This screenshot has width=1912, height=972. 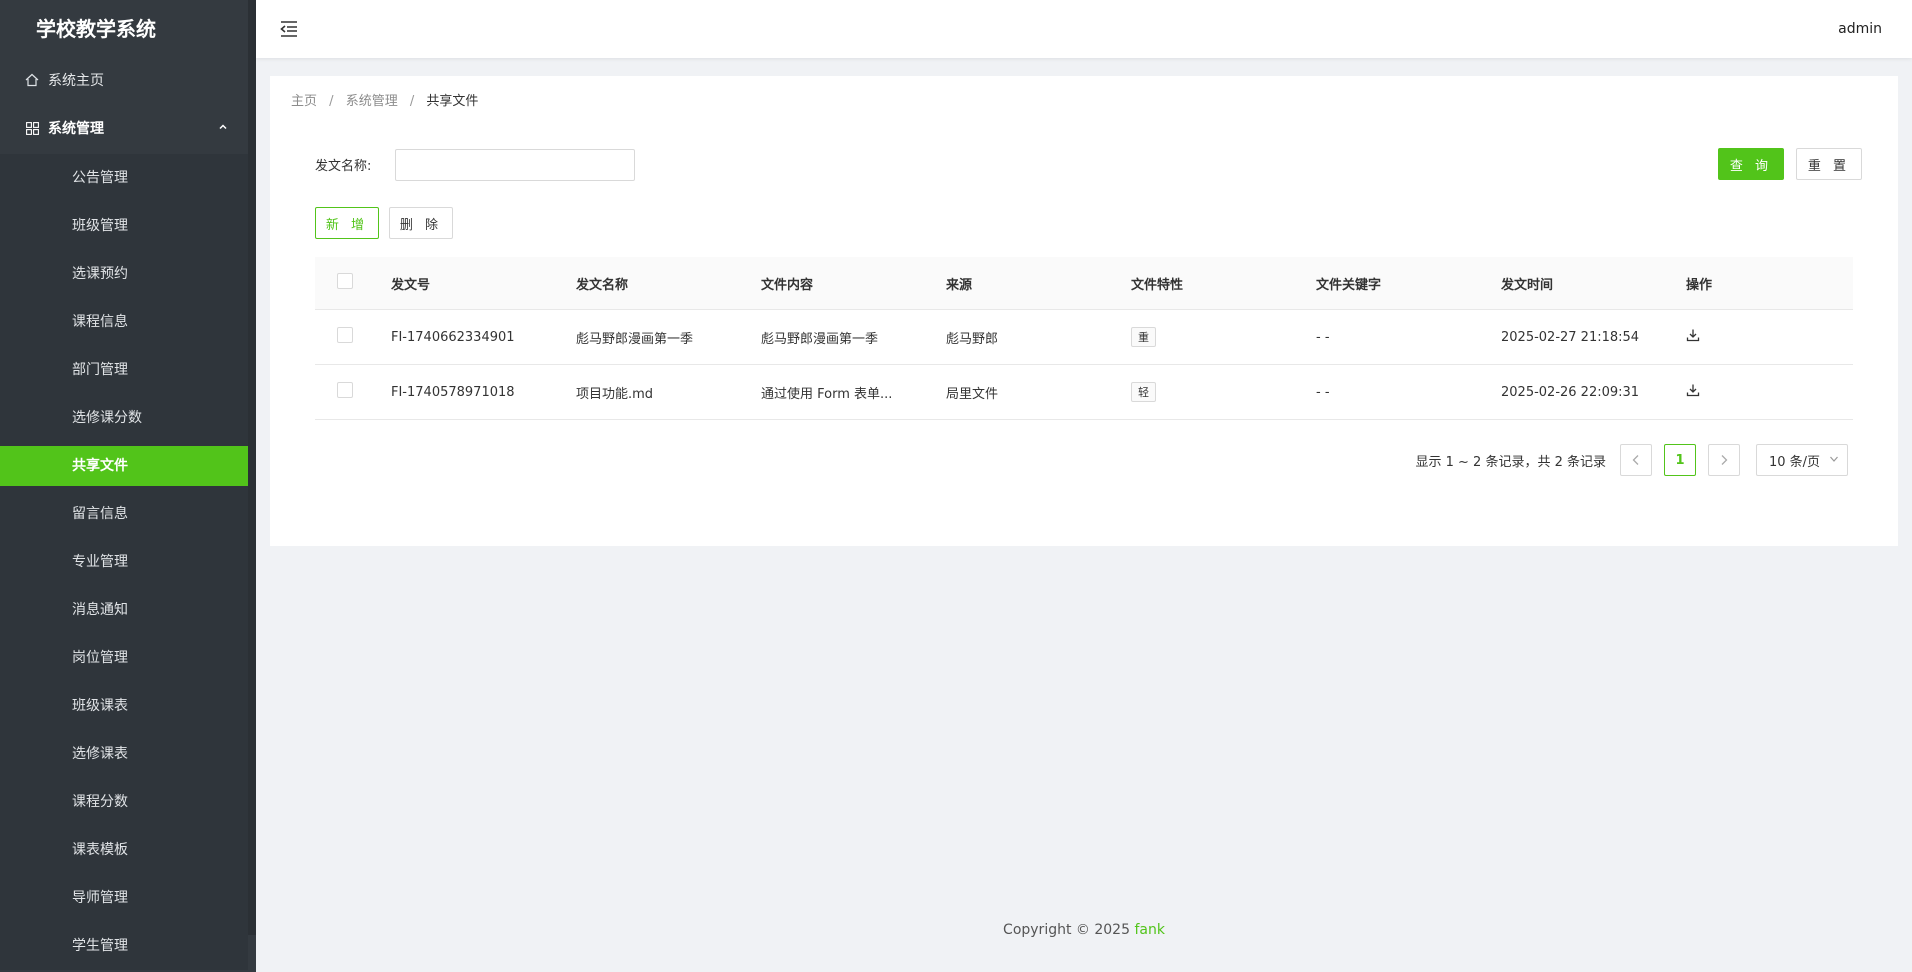 What do you see at coordinates (453, 392) in the screenshot?
I see `cell-doc-no: FI-1740578971018` at bounding box center [453, 392].